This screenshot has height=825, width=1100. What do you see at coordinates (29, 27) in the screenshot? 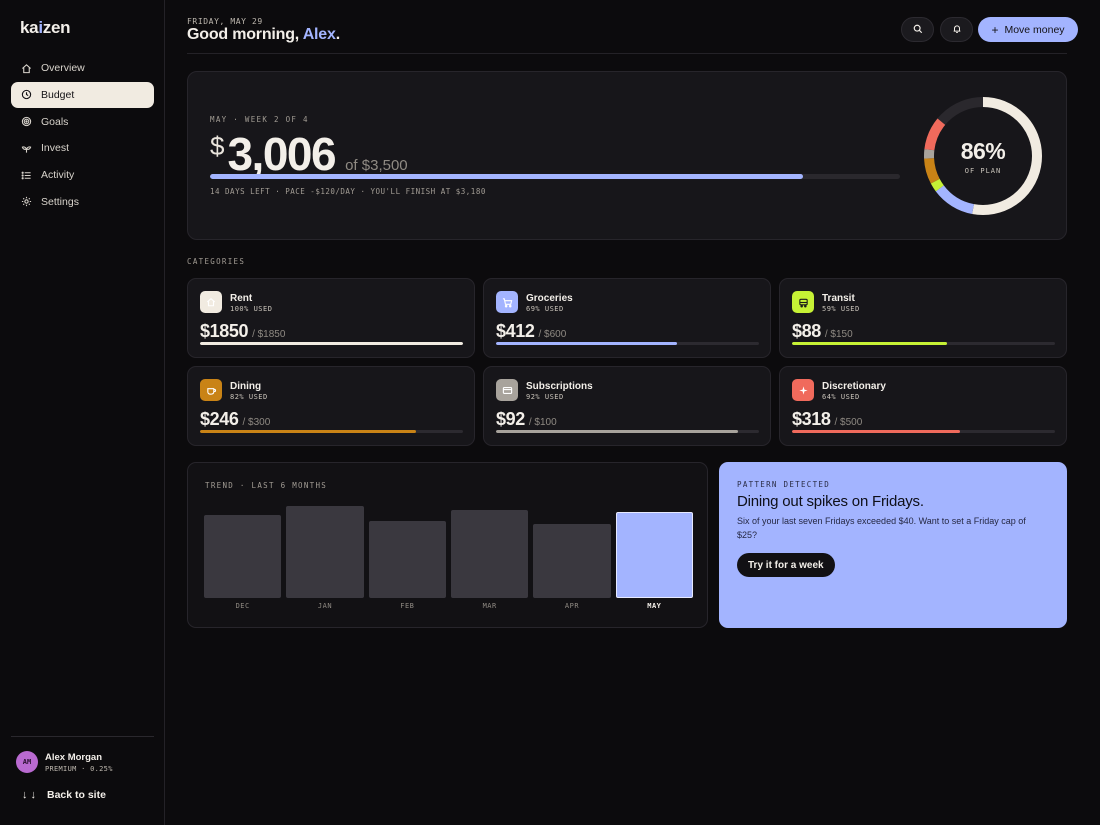
I see `logo-text-left: ka` at bounding box center [29, 27].